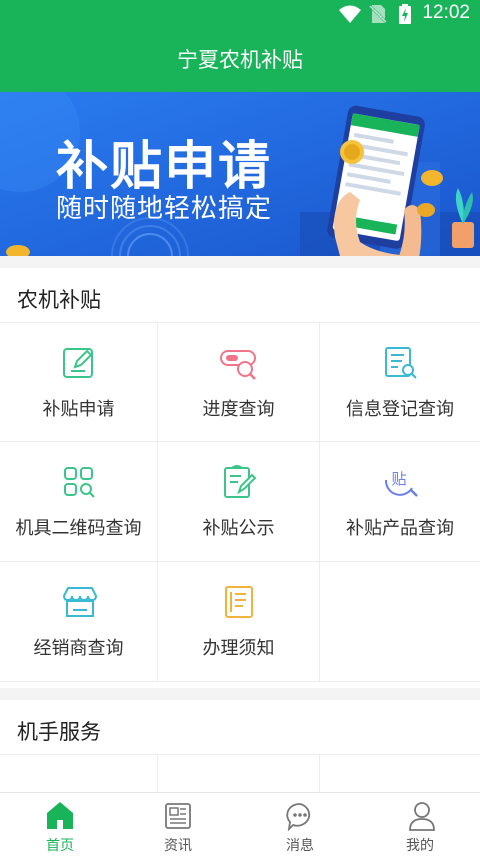 Image resolution: width=480 pixels, height=863 pixels. What do you see at coordinates (300, 846) in the screenshot?
I see `tab-label: 消息` at bounding box center [300, 846].